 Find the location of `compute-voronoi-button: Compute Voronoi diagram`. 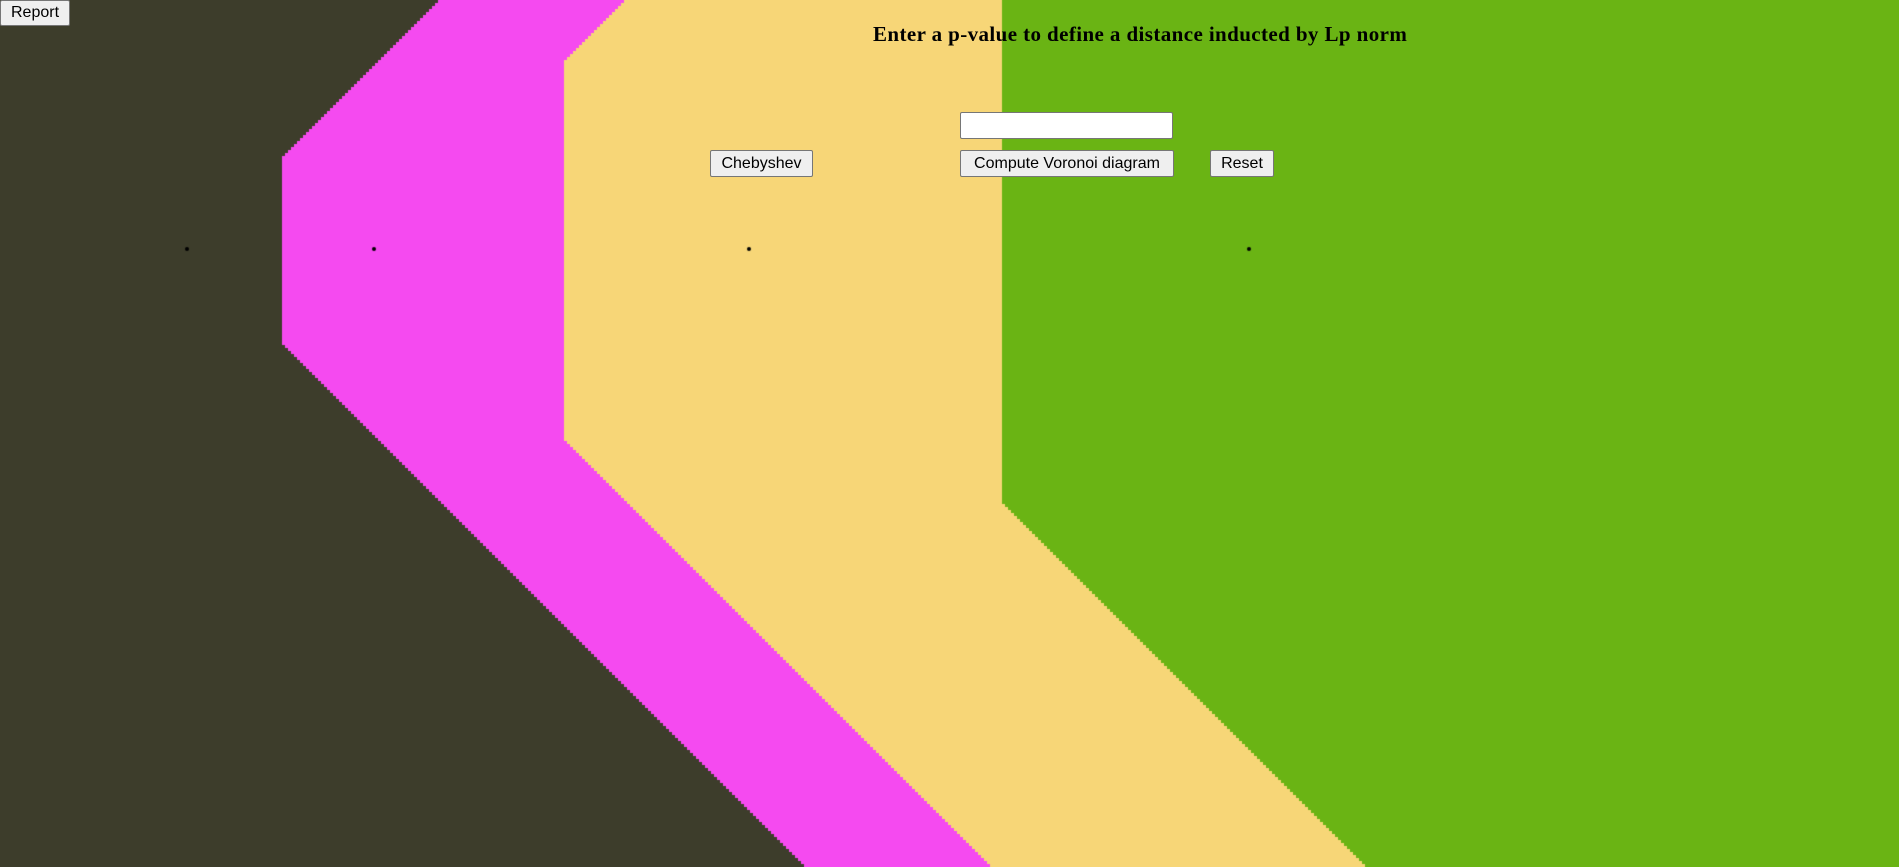

compute-voronoi-button: Compute Voronoi diagram is located at coordinates (1067, 163).